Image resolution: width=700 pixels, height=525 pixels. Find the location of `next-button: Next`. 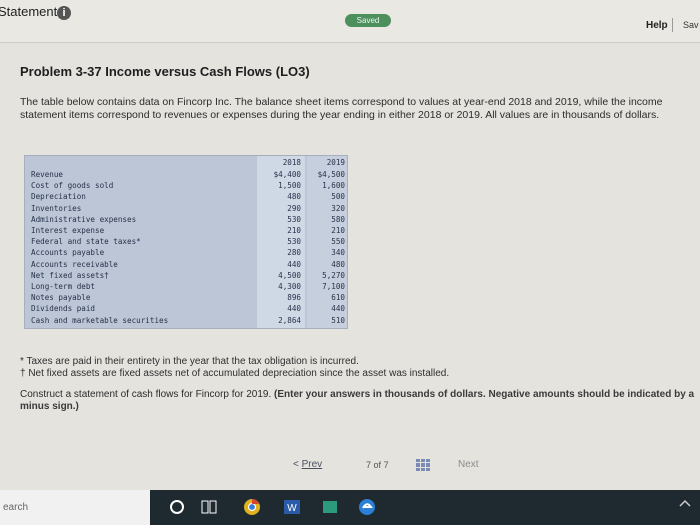

next-button: Next is located at coordinates (468, 464).